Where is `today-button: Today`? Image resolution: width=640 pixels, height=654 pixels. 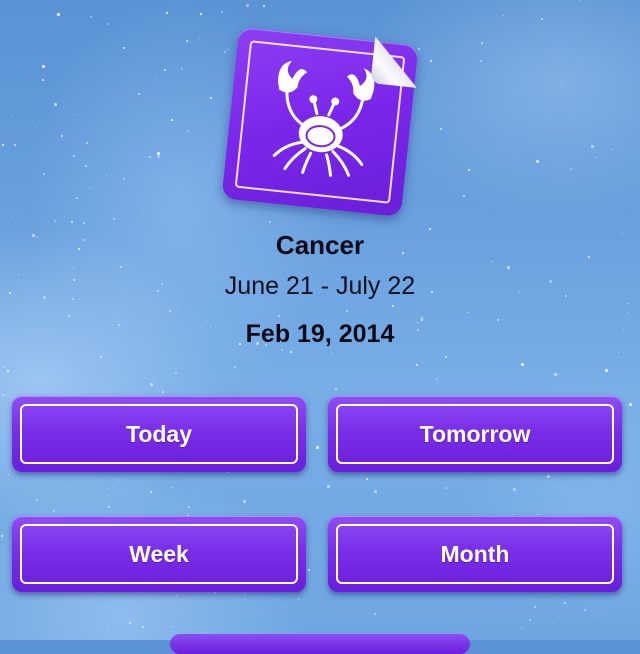
today-button: Today is located at coordinates (159, 434).